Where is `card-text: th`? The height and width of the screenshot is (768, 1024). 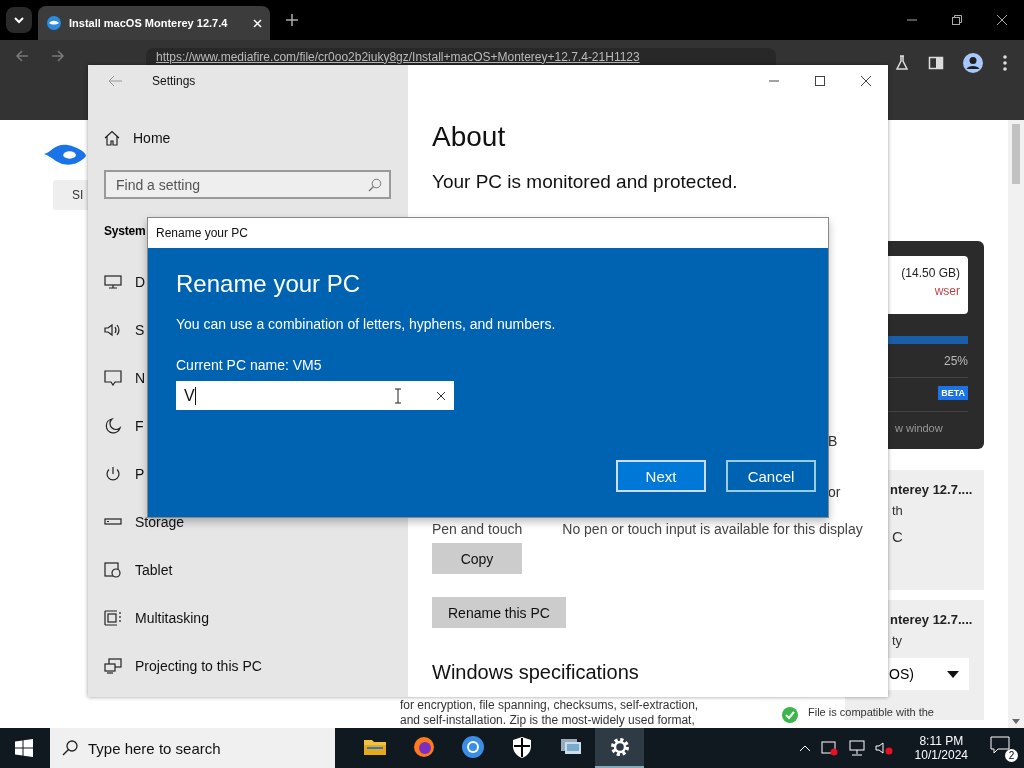
card-text: th is located at coordinates (897, 510).